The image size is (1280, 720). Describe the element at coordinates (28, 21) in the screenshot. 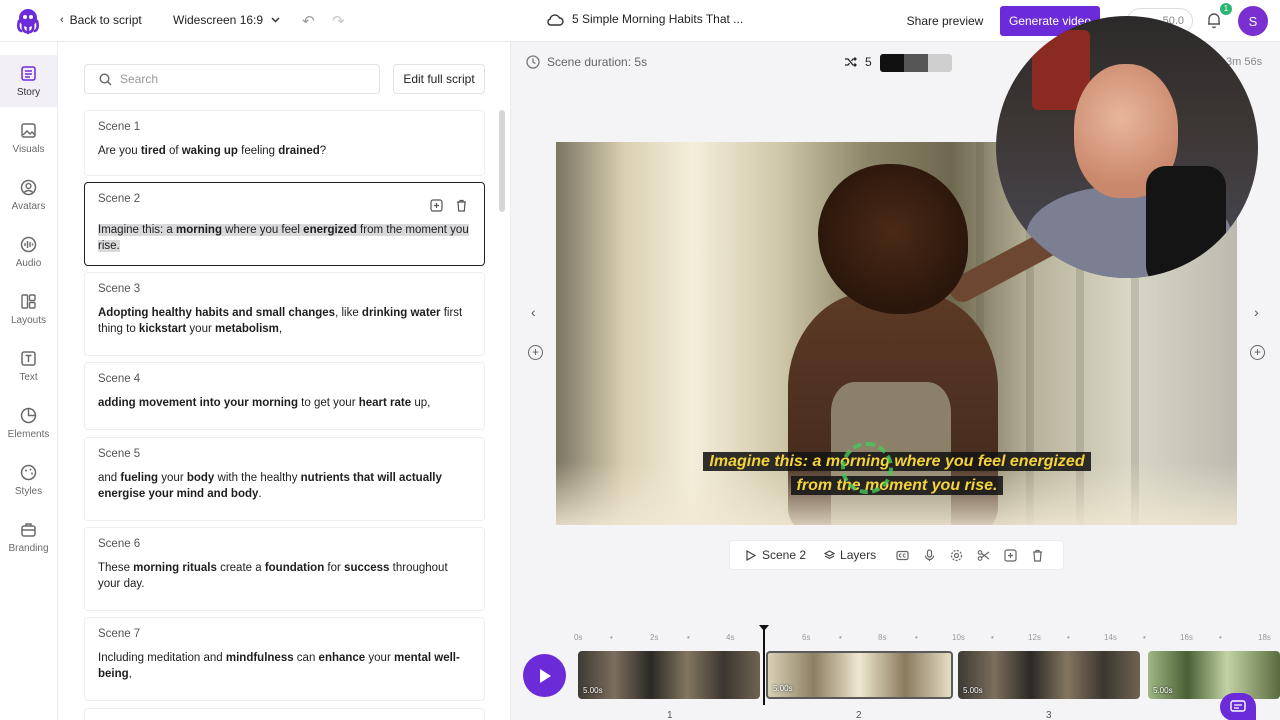

I see `octopus-logo-icon` at that location.